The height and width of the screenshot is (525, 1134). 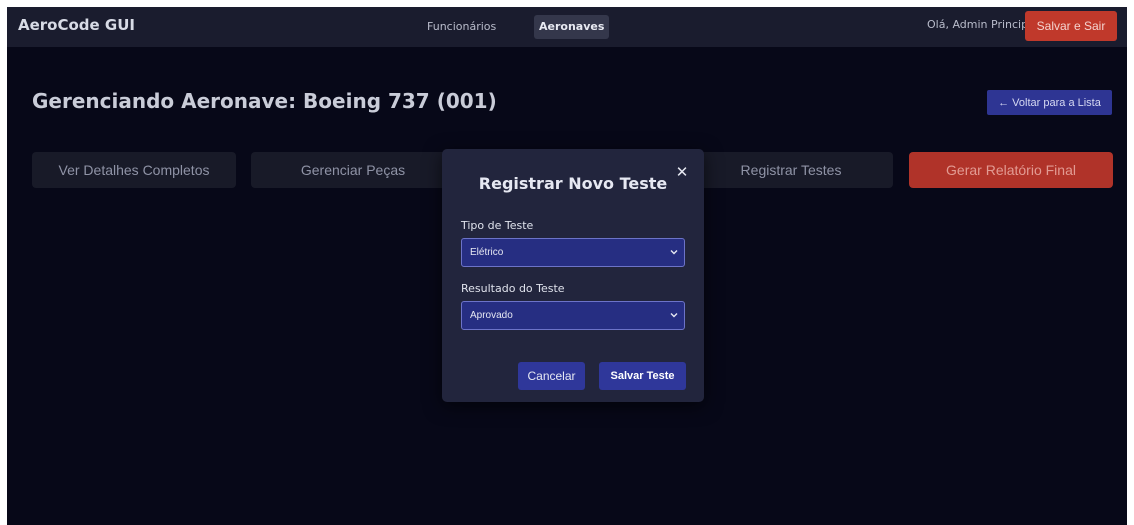 I want to click on user-greeting: Olá, Admin Principal, so click(x=982, y=24).